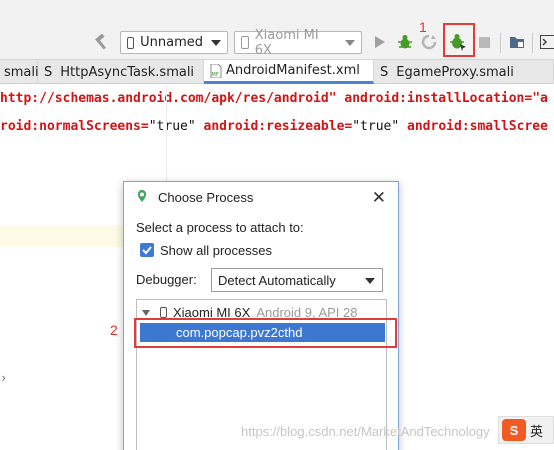 This screenshot has height=450, width=554. I want to click on show-all-checkbox, so click(147, 250).